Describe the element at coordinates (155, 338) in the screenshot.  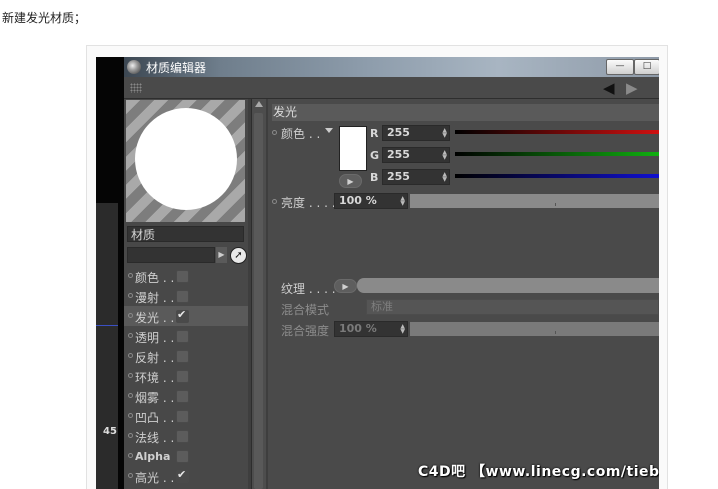
I see `channel-label: 透明 . .` at that location.